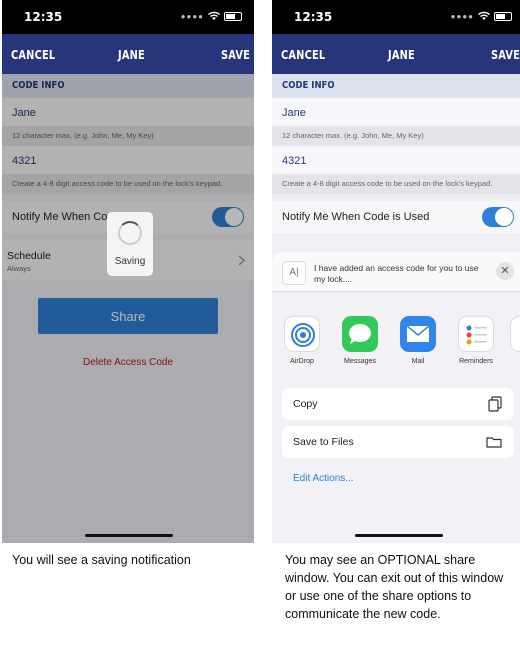  I want to click on share-app-reminders: Reminders, so click(476, 340).